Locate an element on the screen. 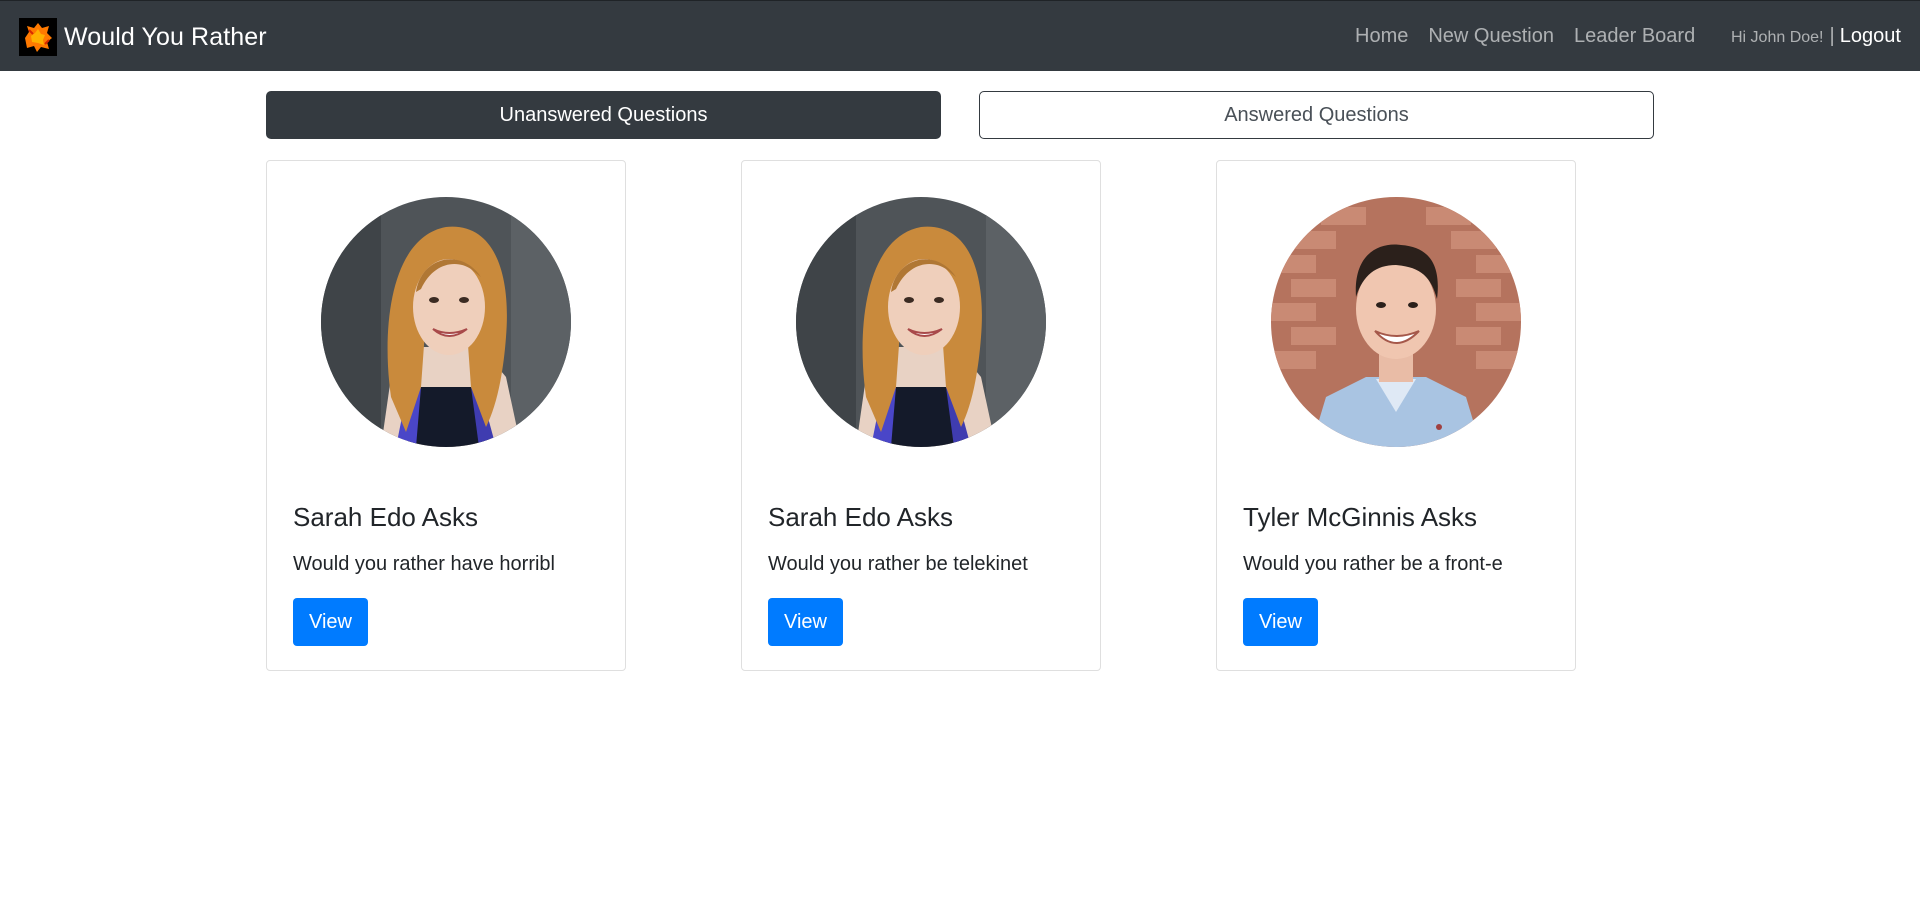 Image resolution: width=1920 pixels, height=901 pixels. man-portrait-icon is located at coordinates (1396, 322).